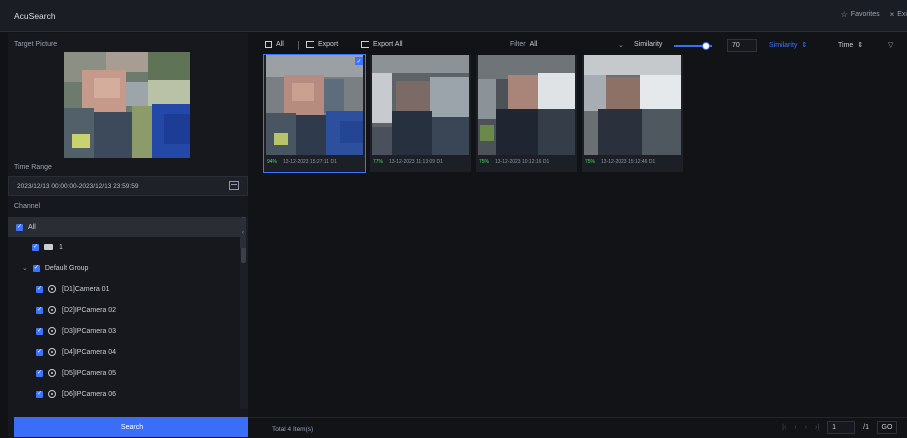 Image resolution: width=907 pixels, height=438 pixels. What do you see at coordinates (124, 352) in the screenshot?
I see `tree-item-camera: ✓ [D4]IPCamera 04` at bounding box center [124, 352].